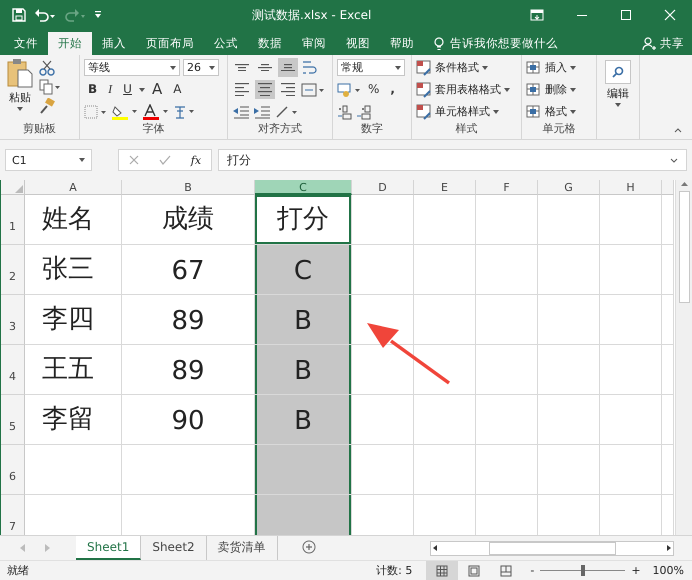 The height and width of the screenshot is (580, 692). Describe the element at coordinates (19, 15) in the screenshot. I see `save-icon` at that location.